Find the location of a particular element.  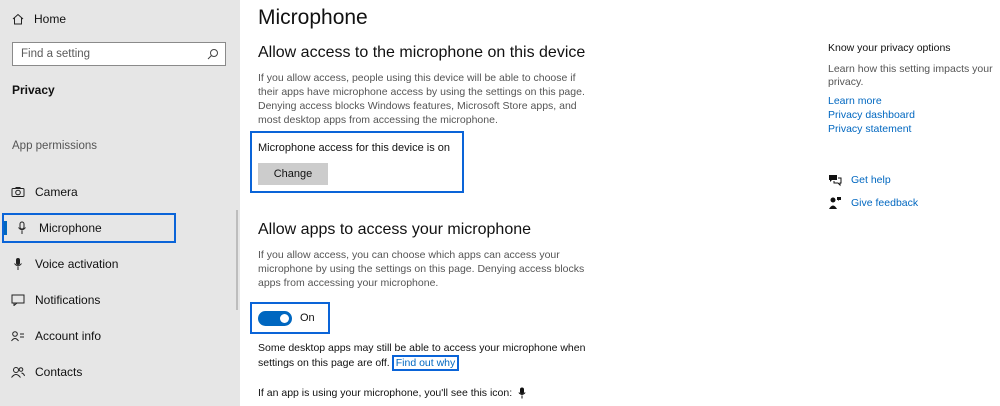

give-feedback-link: Give feedback is located at coordinates (873, 203).